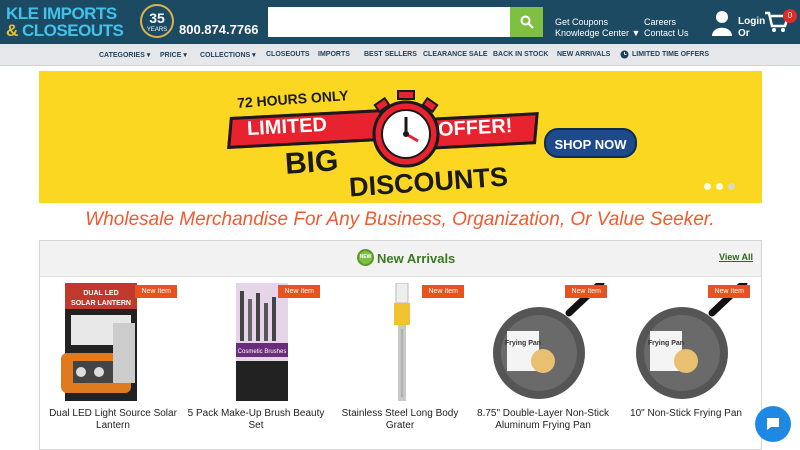 This screenshot has height=450, width=800. Describe the element at coordinates (311, 162) in the screenshot. I see `banner-big-text: BIG` at that location.